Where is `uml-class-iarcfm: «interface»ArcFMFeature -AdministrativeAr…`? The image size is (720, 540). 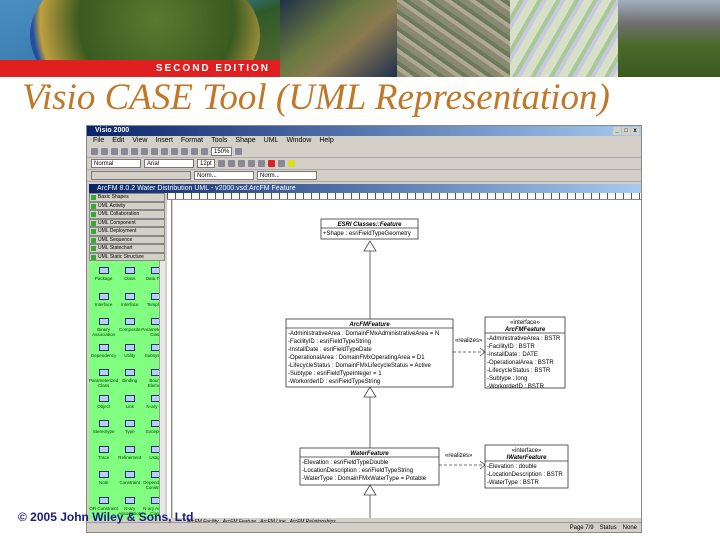
uml-class-iarcfm: «interface»ArcFMFeature -AdministrativeAr… is located at coordinates (525, 353).